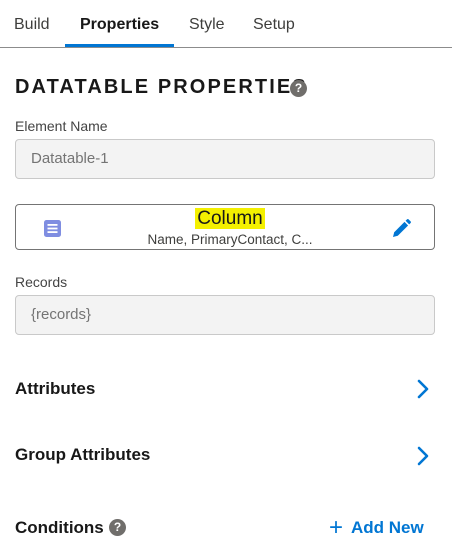 This screenshot has width=452, height=546. Describe the element at coordinates (225, 315) in the screenshot. I see `records-input: {records}` at that location.